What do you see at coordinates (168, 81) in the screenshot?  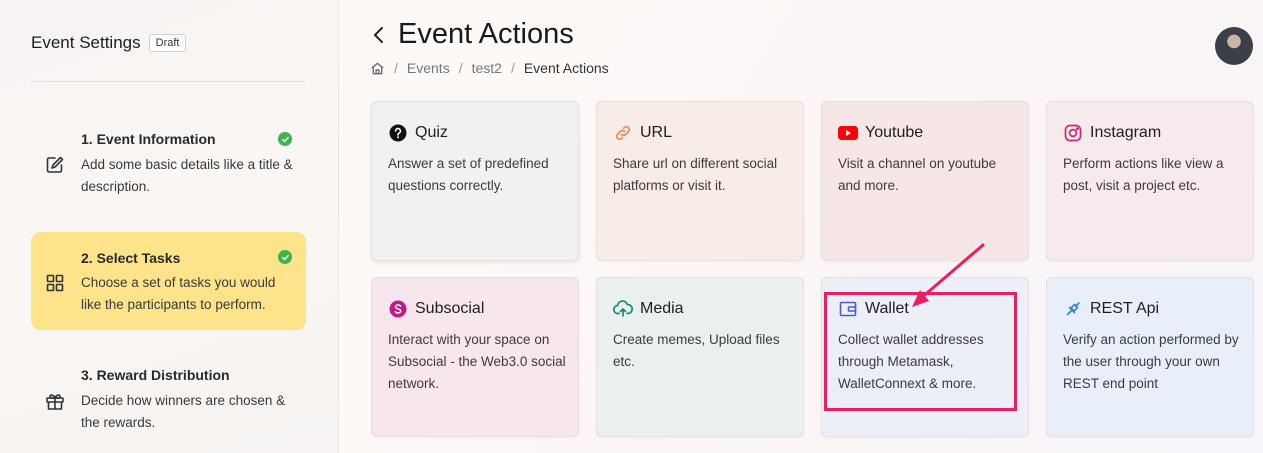 I see `divider` at bounding box center [168, 81].